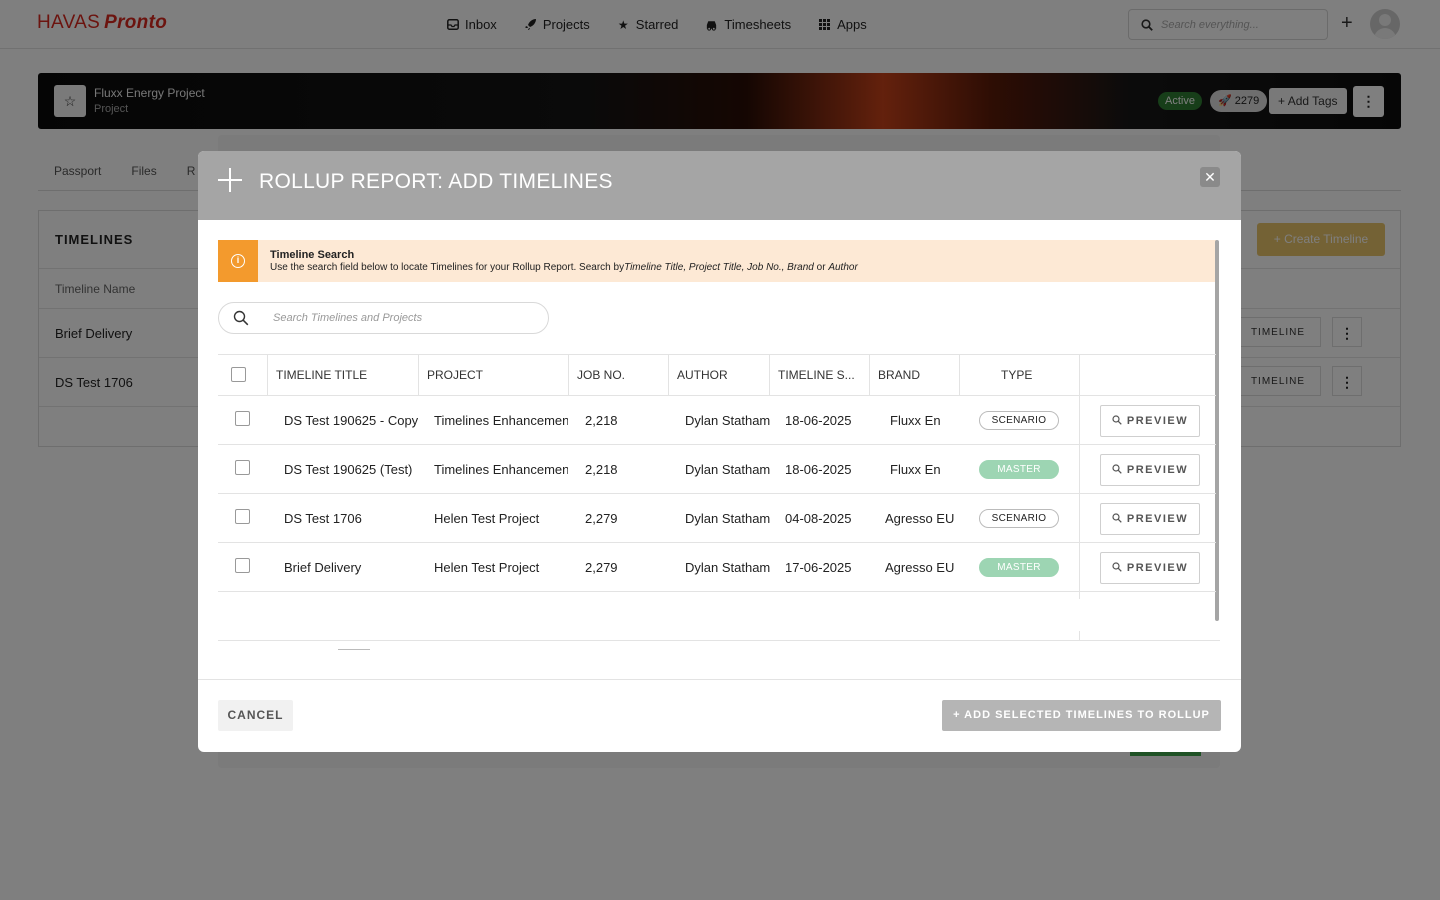 This screenshot has width=1440, height=900. I want to click on info-icon: i, so click(238, 261).